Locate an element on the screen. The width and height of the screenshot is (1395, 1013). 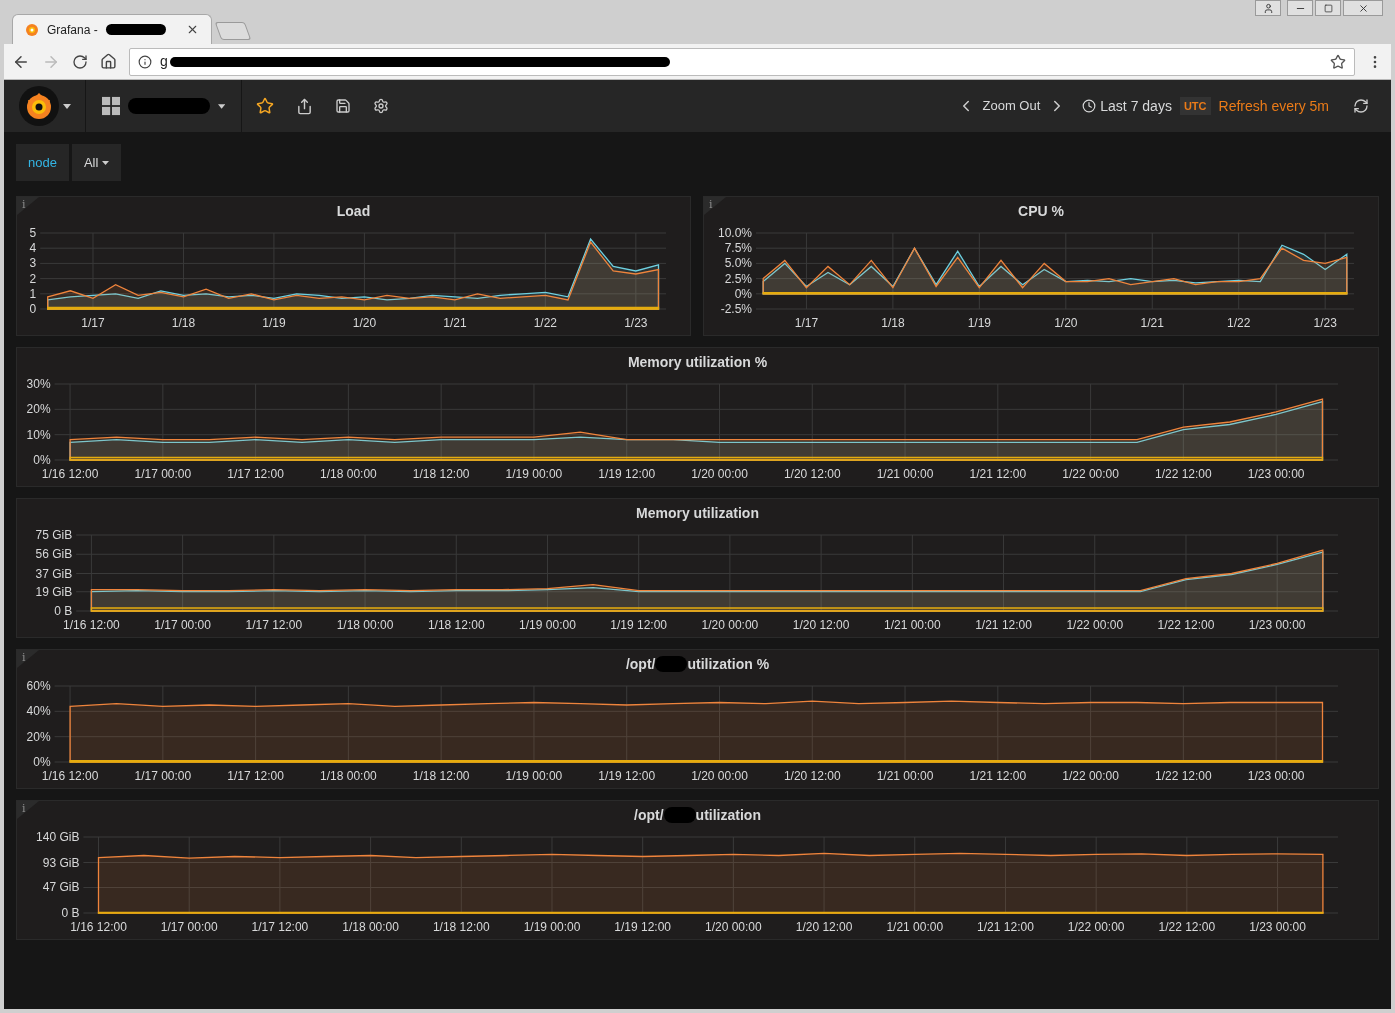
x-axis-label: 1/19 is located at coordinates (274, 323).